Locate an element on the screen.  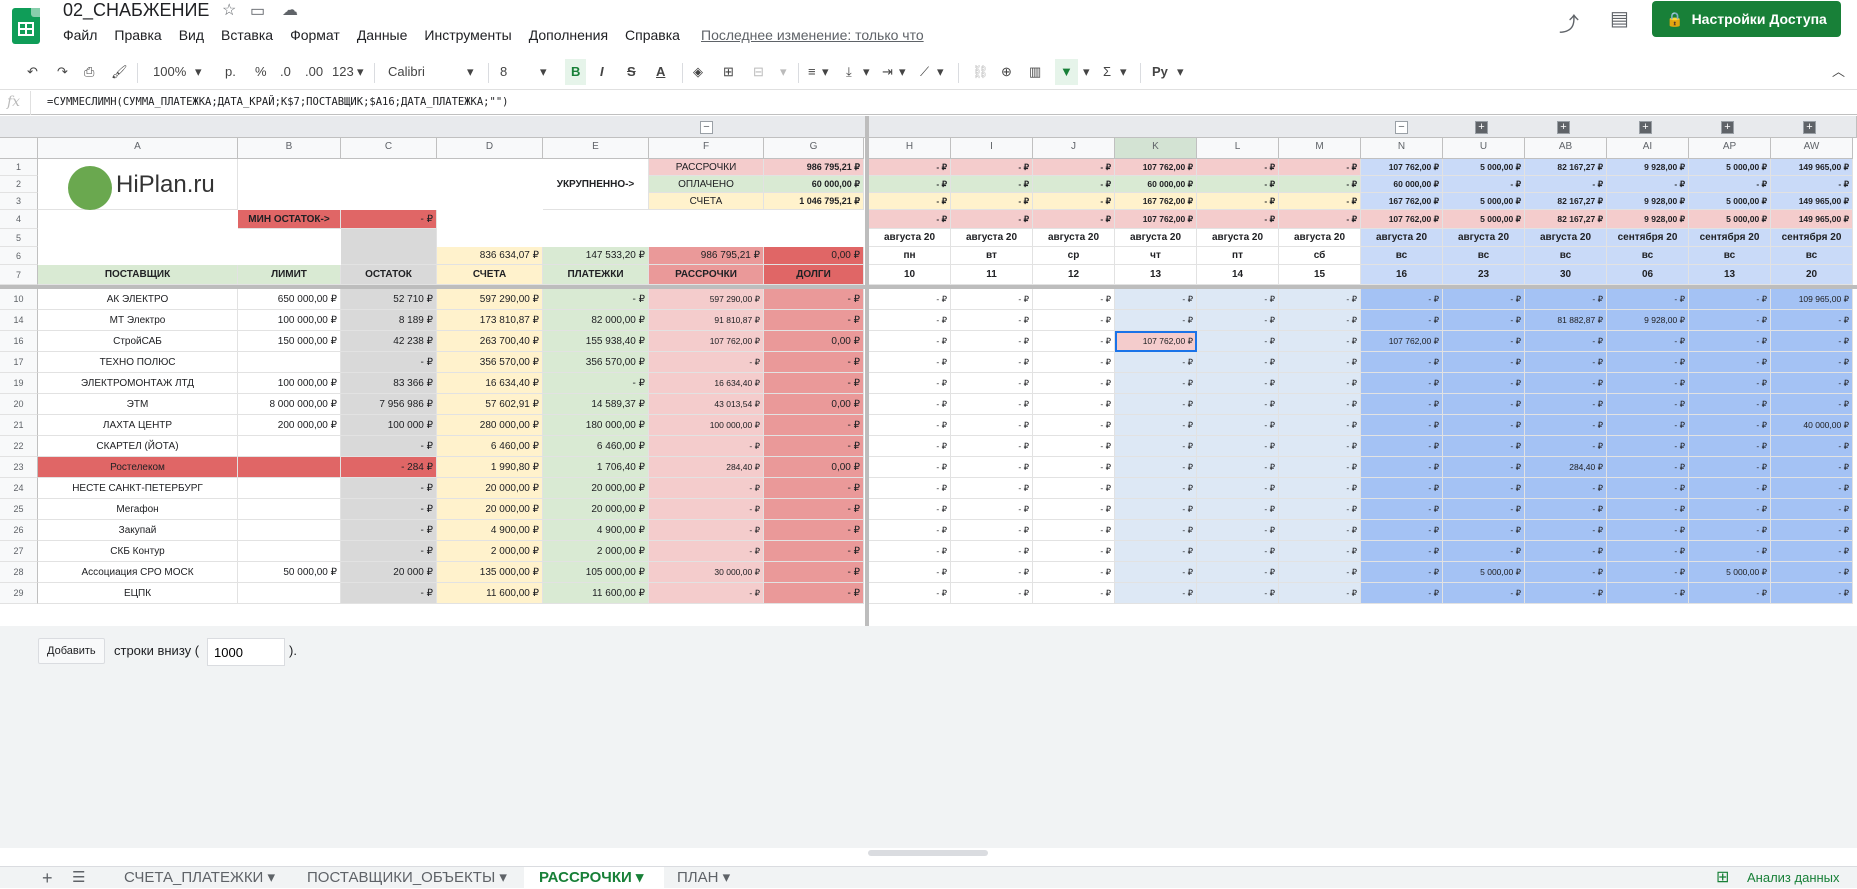
bold-button: B is located at coordinates (576, 72).